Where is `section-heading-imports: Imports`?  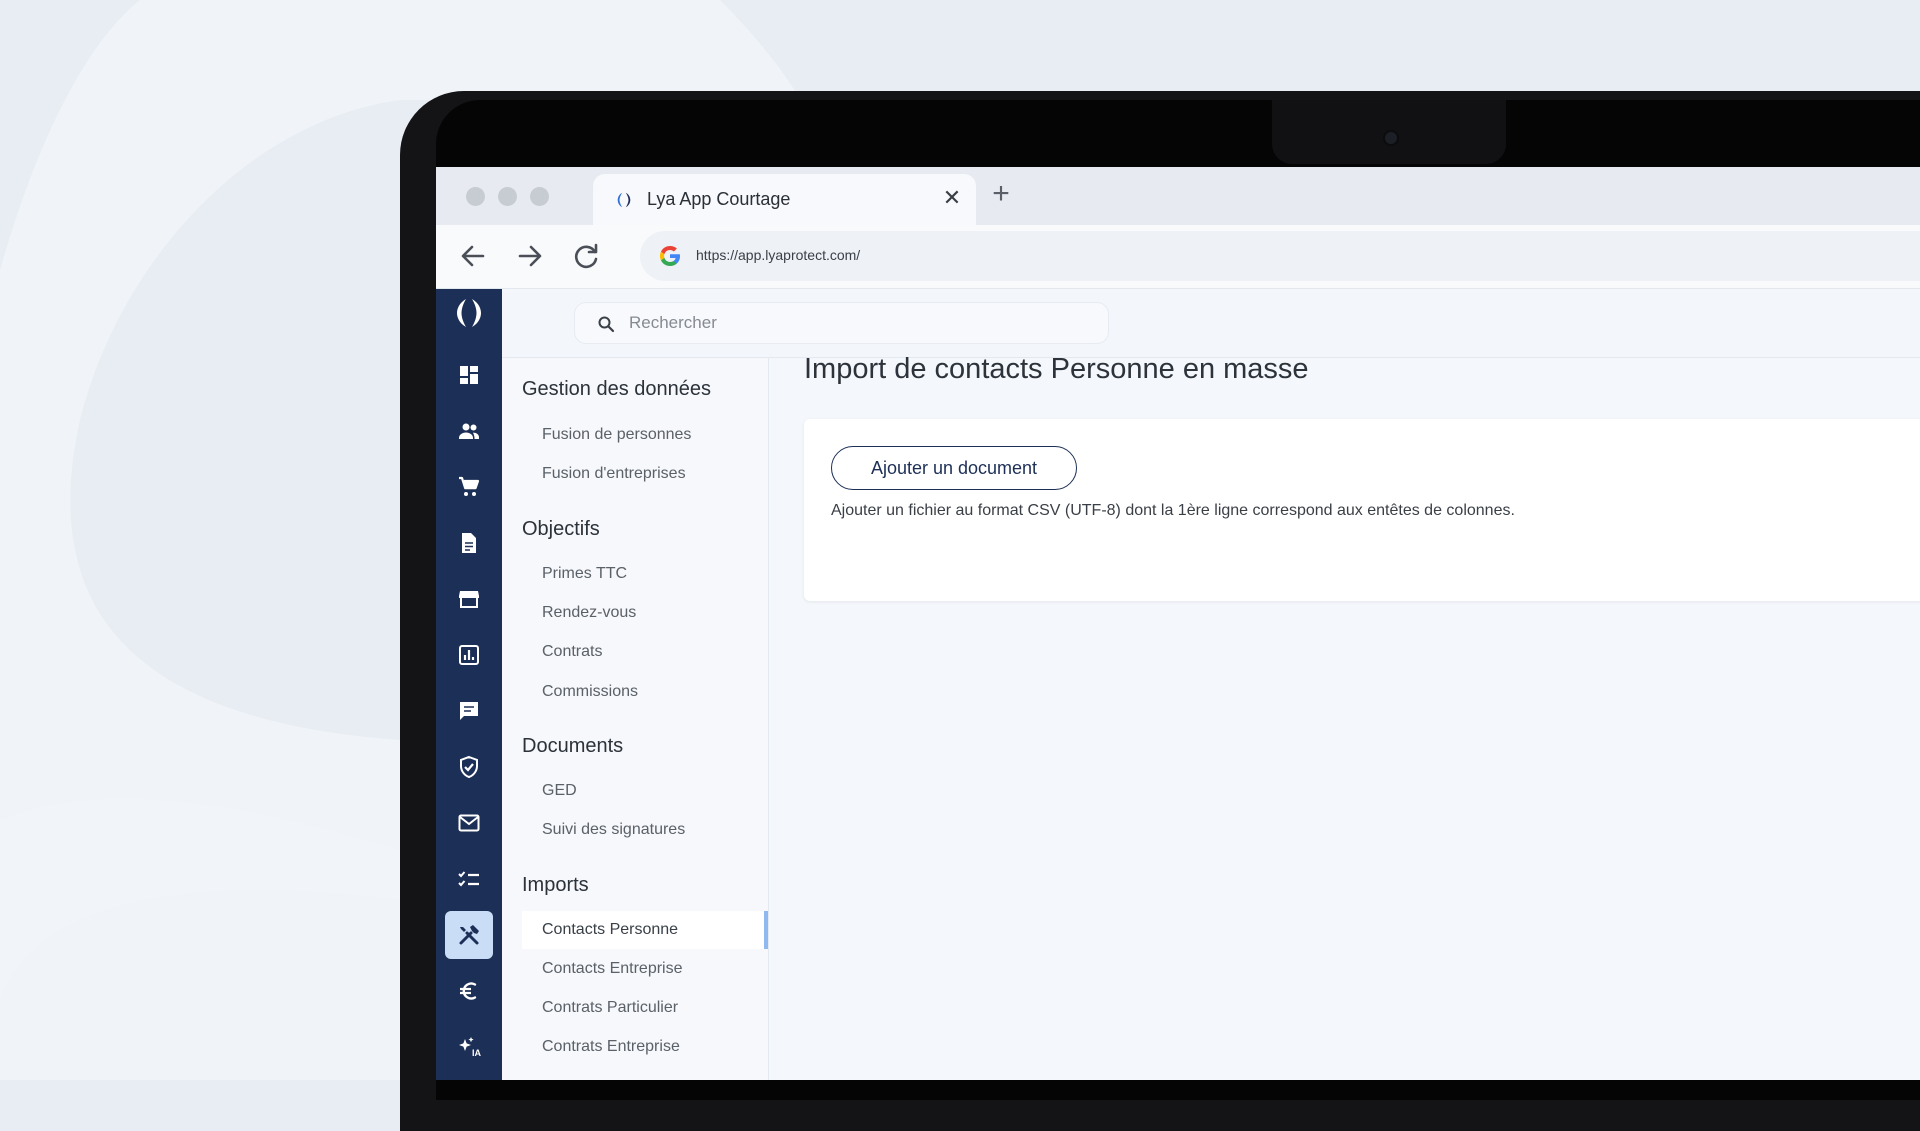 section-heading-imports: Imports is located at coordinates (555, 885).